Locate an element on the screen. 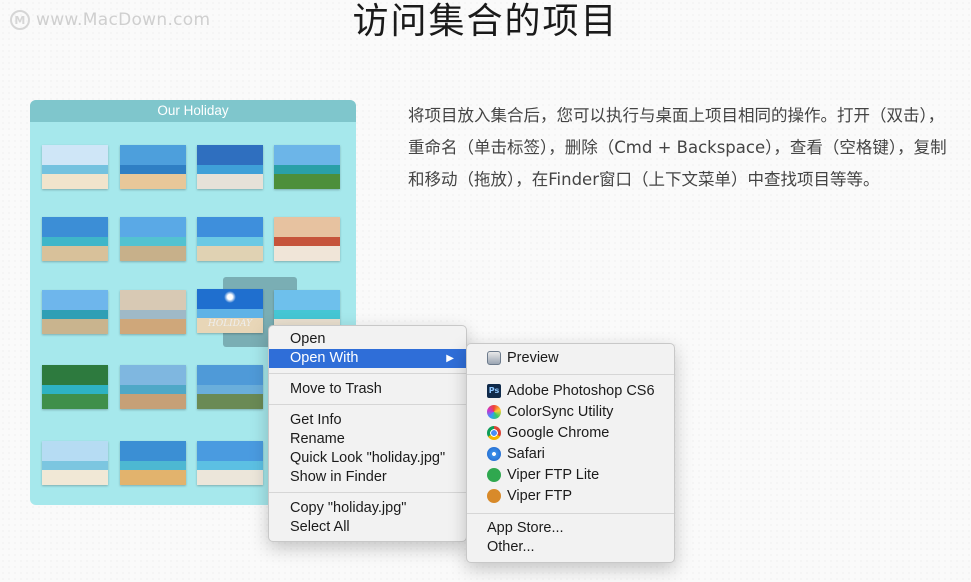  safari-icon is located at coordinates (494, 454).